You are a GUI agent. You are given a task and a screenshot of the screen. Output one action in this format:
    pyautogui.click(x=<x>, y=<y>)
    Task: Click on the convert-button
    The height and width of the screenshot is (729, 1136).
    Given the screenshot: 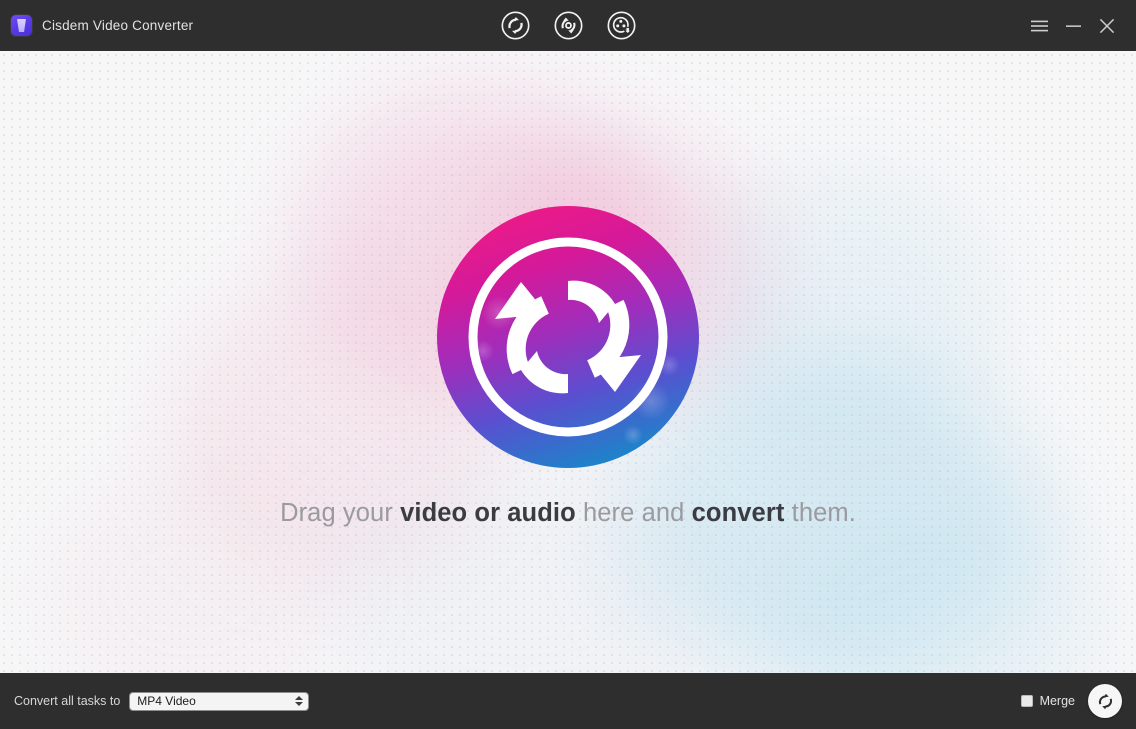 What is the action you would take?
    pyautogui.click(x=1105, y=701)
    